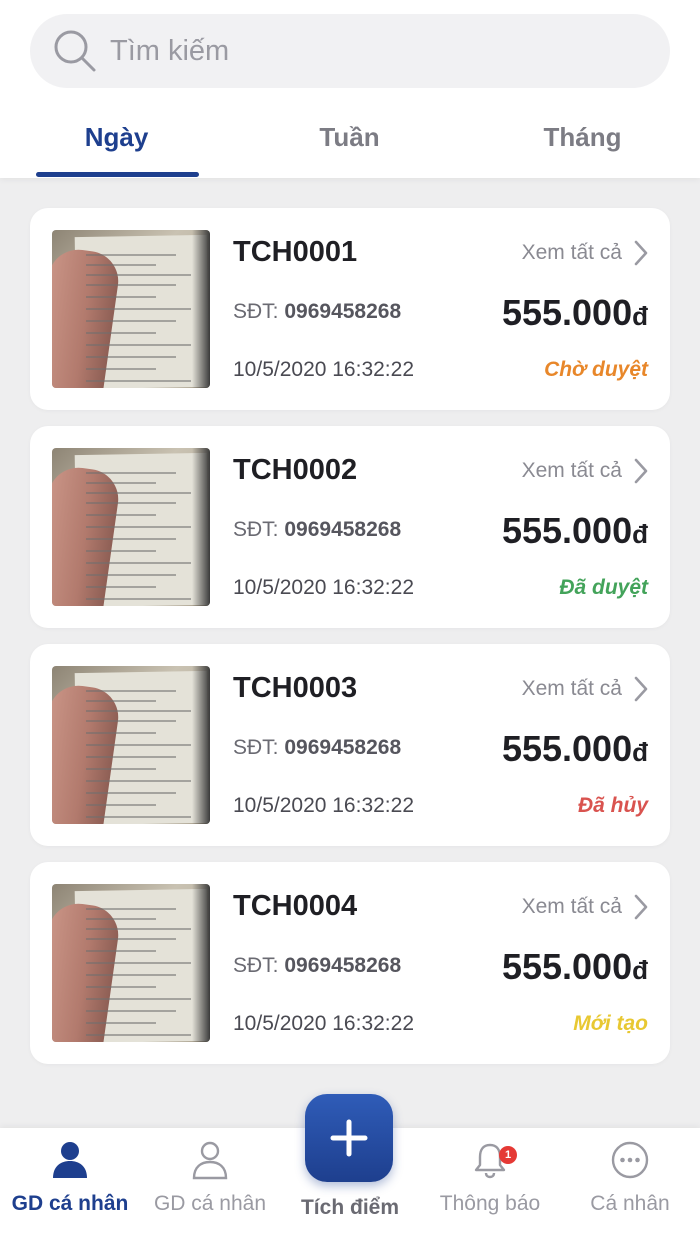 This screenshot has width=700, height=1244. What do you see at coordinates (612, 805) in the screenshot?
I see `status-label: Đã hủy` at bounding box center [612, 805].